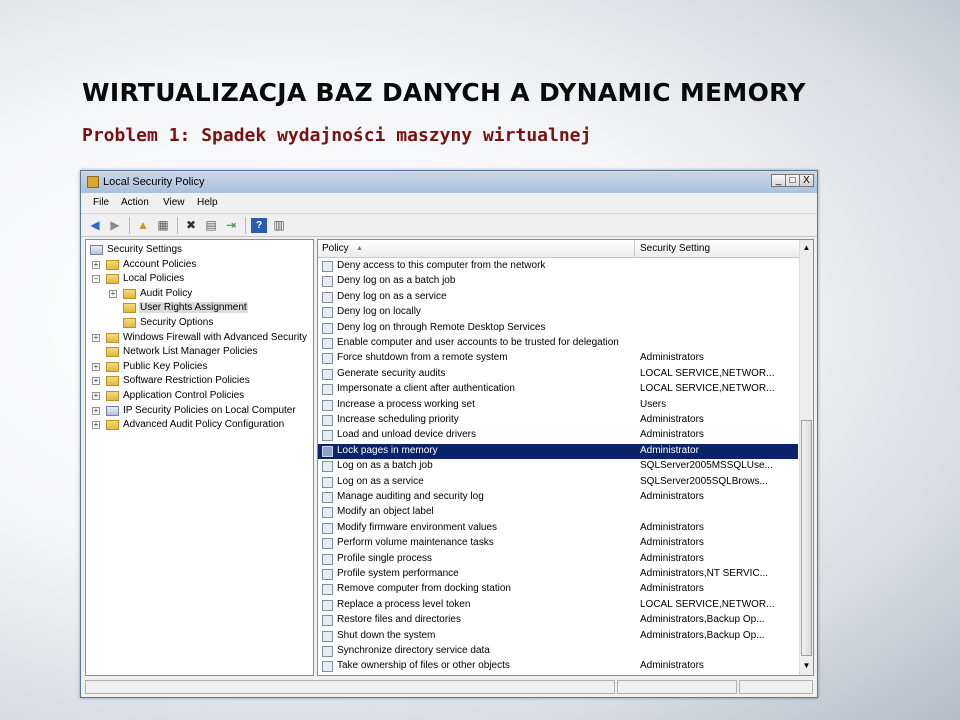 The width and height of the screenshot is (960, 720). What do you see at coordinates (190, 352) in the screenshot?
I see `tree-node-label: Network List Manager Policies` at bounding box center [190, 352].